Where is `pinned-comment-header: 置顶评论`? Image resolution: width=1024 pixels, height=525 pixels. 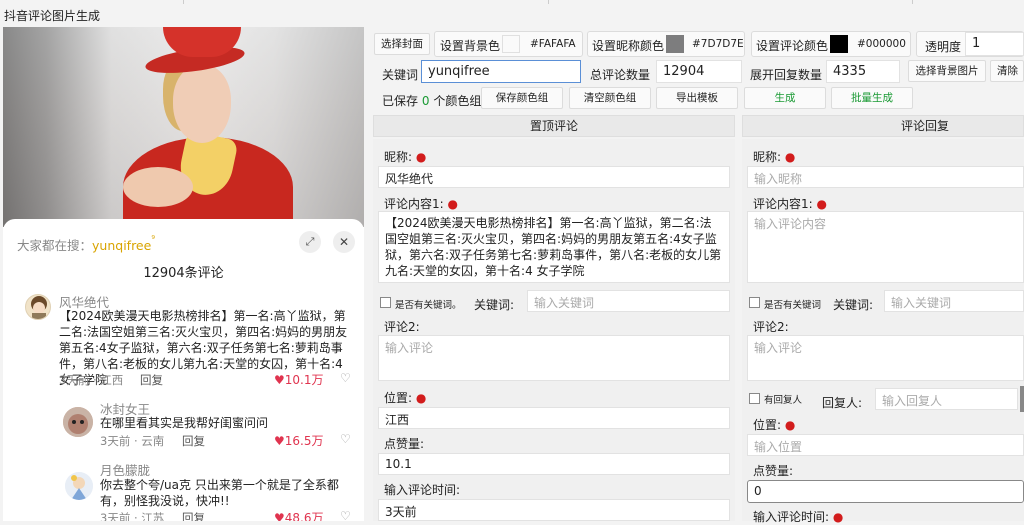
pinned-comment-header: 置顶评论 is located at coordinates (554, 126).